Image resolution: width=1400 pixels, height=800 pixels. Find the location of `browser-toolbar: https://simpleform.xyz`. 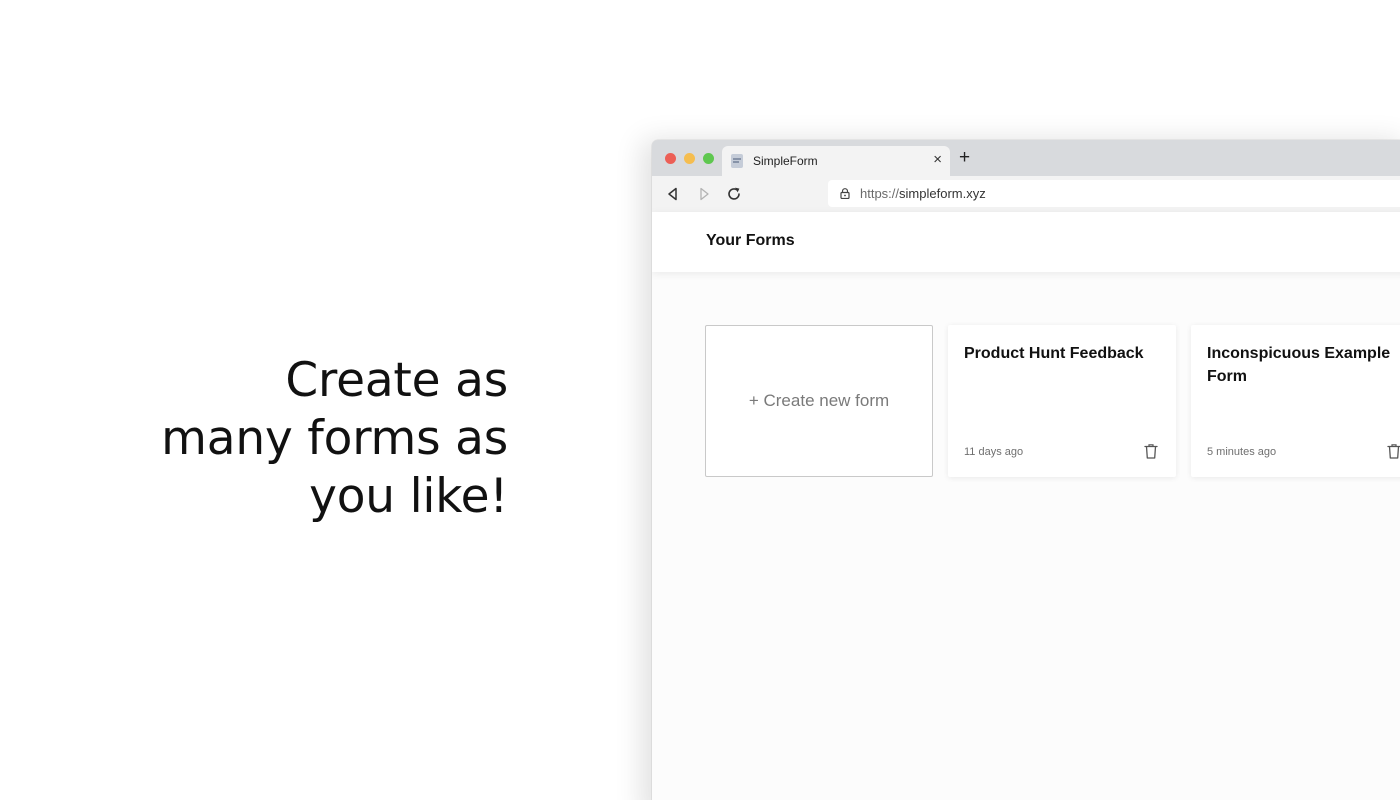

browser-toolbar: https://simpleform.xyz is located at coordinates (1026, 194).